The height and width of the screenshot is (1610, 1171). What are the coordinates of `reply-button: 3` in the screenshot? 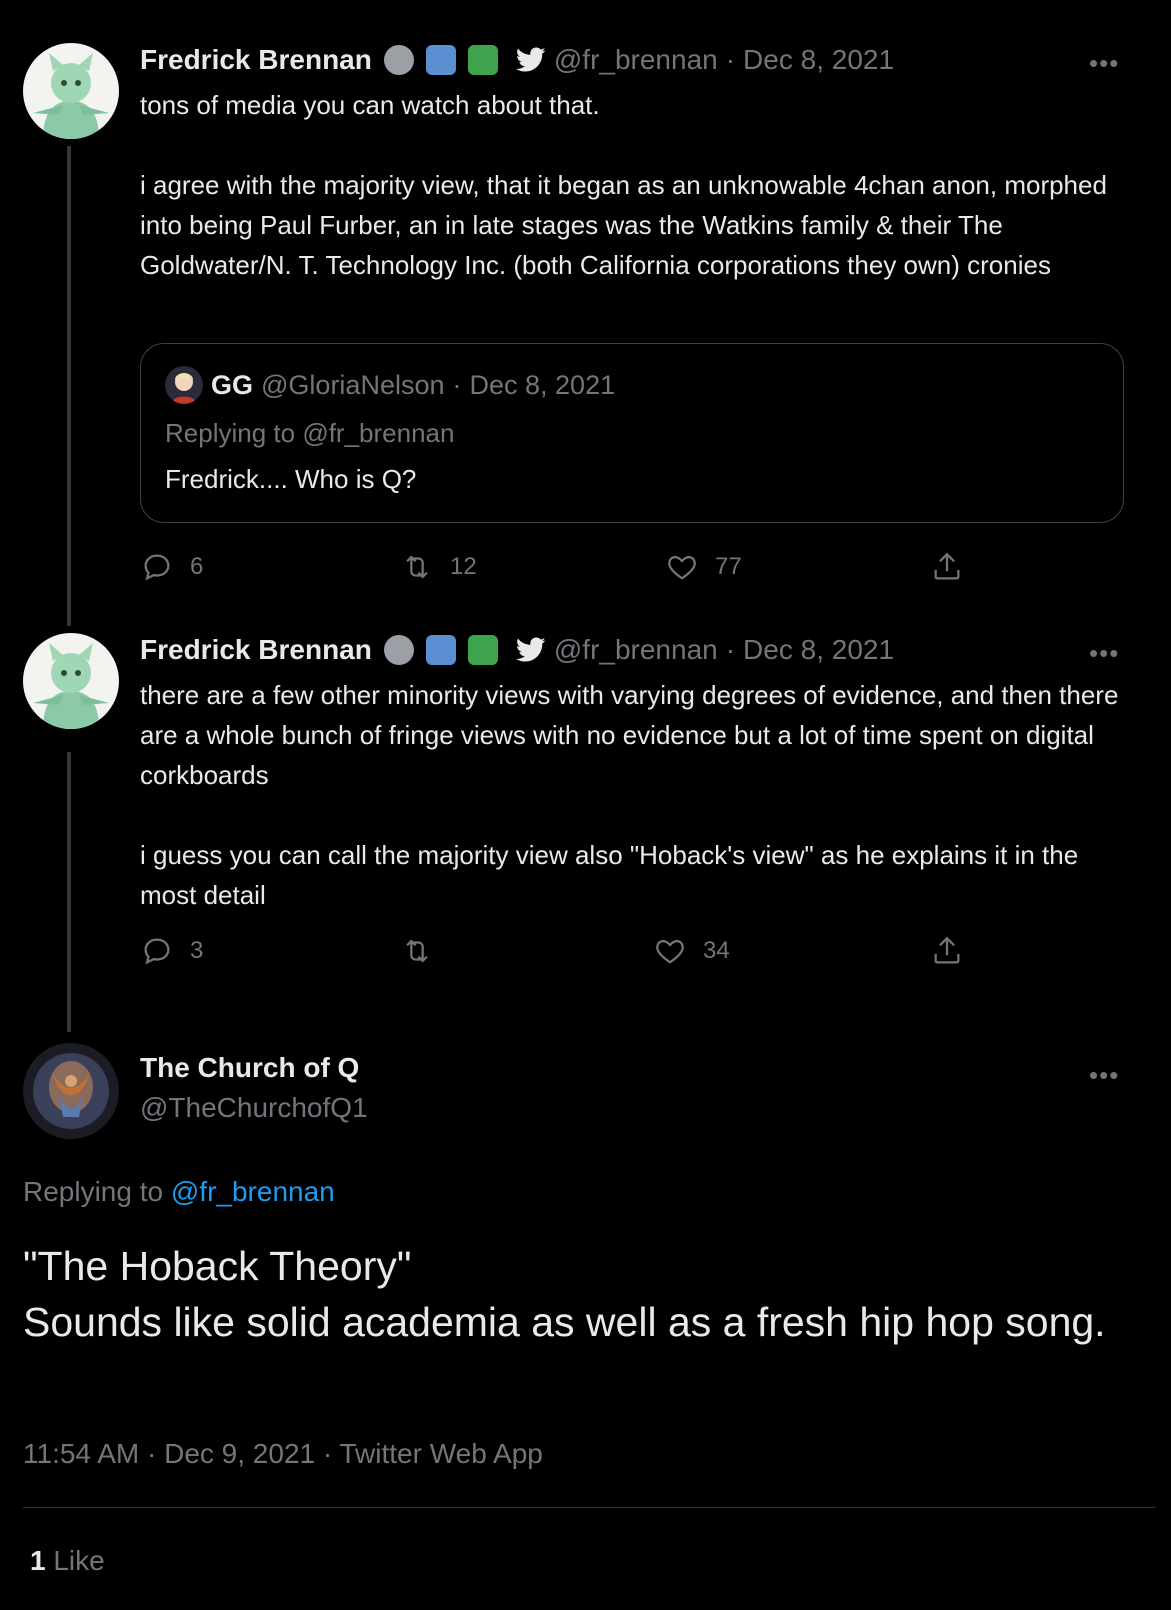 It's located at (171, 951).